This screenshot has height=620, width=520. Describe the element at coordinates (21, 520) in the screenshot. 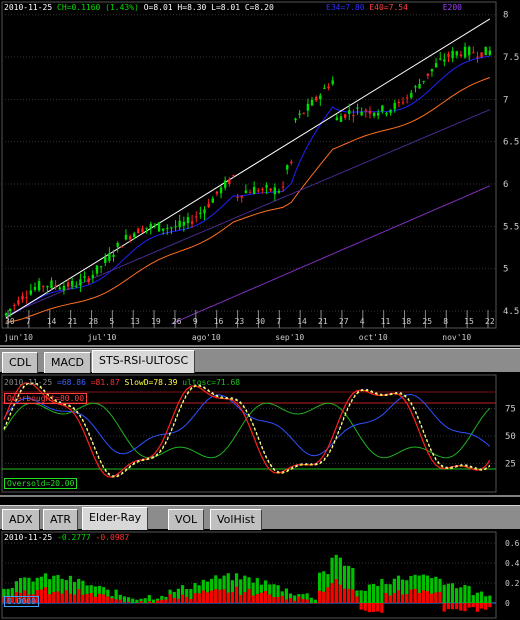

I see `tab-adx: ADX` at that location.